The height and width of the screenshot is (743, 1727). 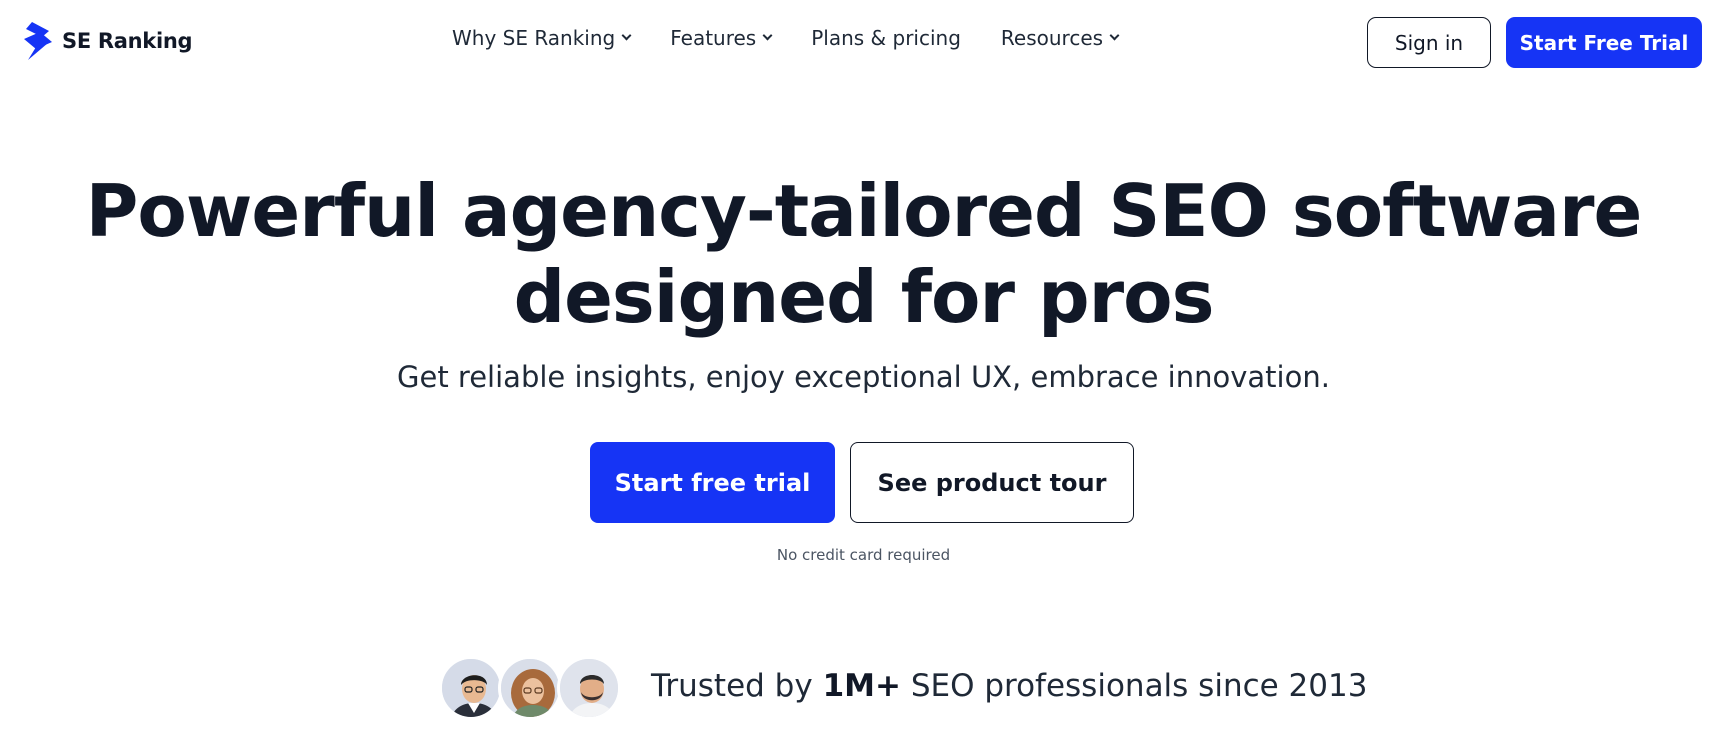 I want to click on nav-resources: Resources, so click(x=1060, y=38).